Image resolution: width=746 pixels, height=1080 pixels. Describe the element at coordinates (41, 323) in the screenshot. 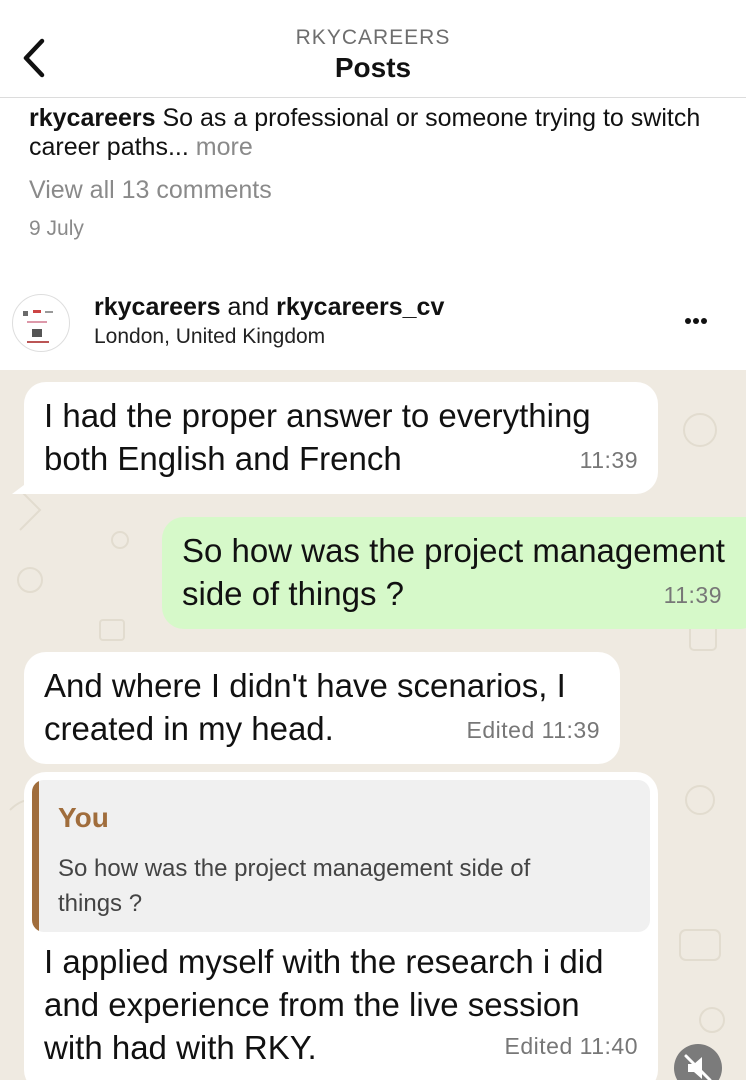

I see `avatar` at that location.